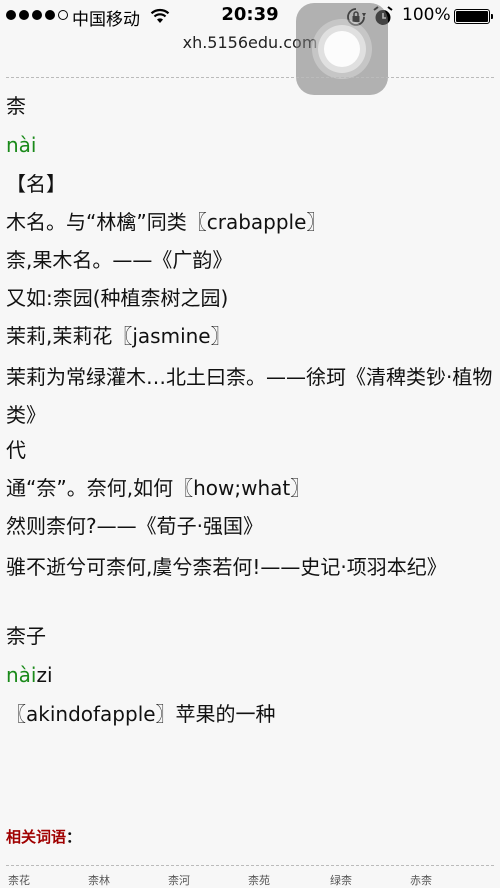 The image size is (500, 888). What do you see at coordinates (44, 675) in the screenshot?
I see `pinyin-suffix: zi` at bounding box center [44, 675].